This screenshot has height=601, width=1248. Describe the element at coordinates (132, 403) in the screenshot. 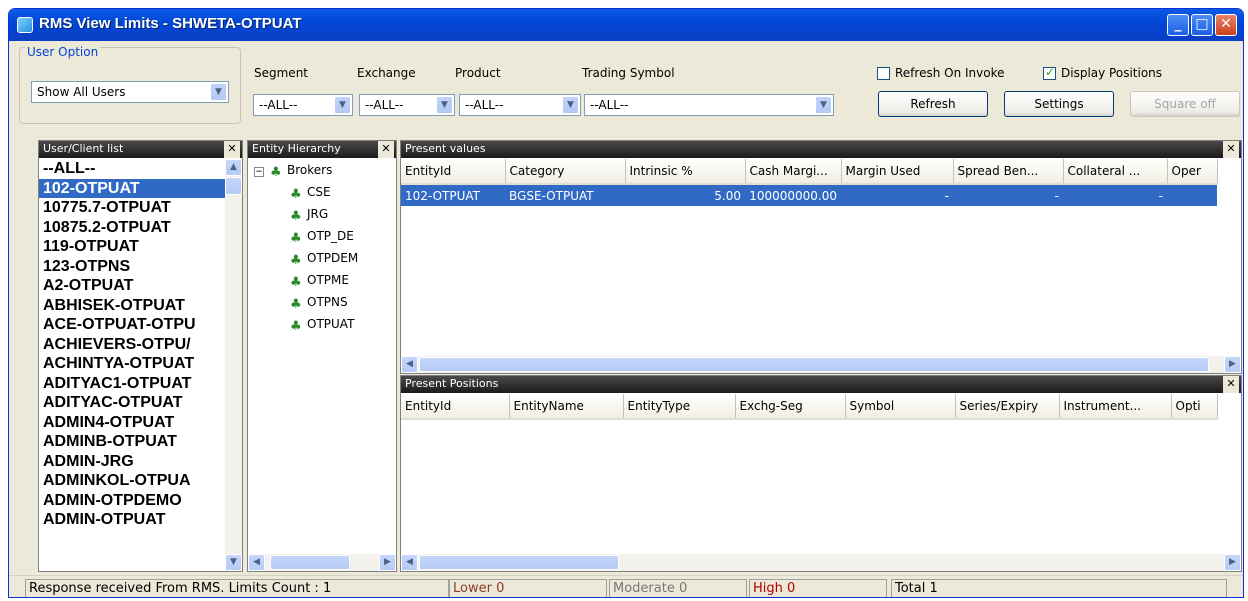

I see `list-item: ADITYAC-OTPUAT` at that location.